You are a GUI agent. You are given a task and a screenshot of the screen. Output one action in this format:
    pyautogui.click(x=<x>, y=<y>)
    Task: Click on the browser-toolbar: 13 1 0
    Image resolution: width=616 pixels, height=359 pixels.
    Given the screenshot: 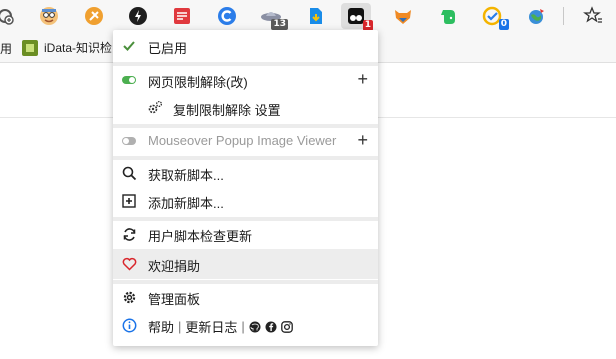 What is the action you would take?
    pyautogui.click(x=308, y=16)
    